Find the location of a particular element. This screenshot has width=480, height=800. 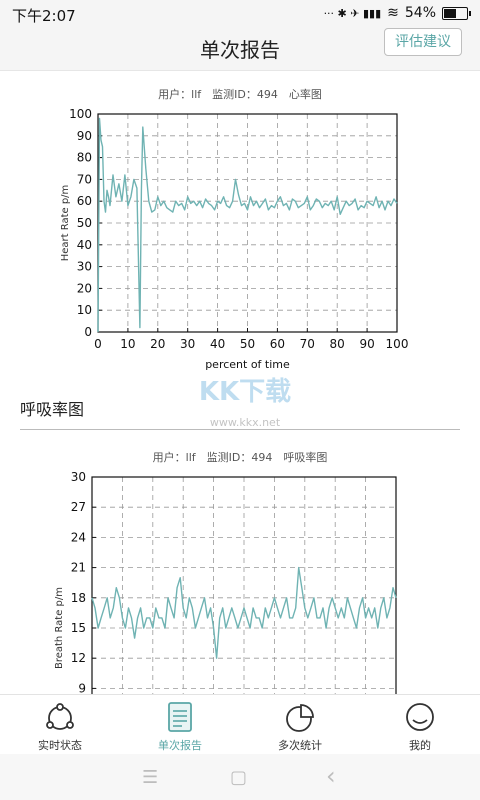

menu-key-icon: ☰ is located at coordinates (150, 777).